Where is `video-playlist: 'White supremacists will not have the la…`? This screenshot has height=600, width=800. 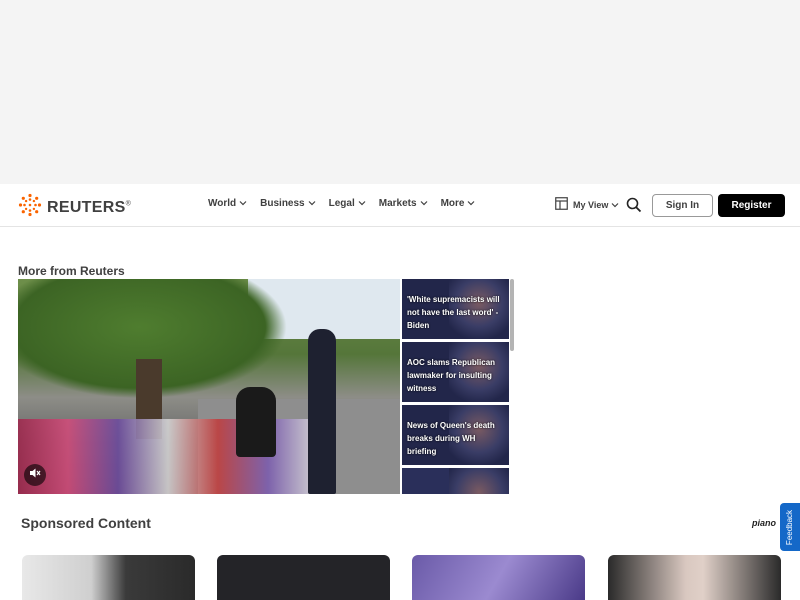
video-playlist: 'White supremacists will not have the la… is located at coordinates (458, 386).